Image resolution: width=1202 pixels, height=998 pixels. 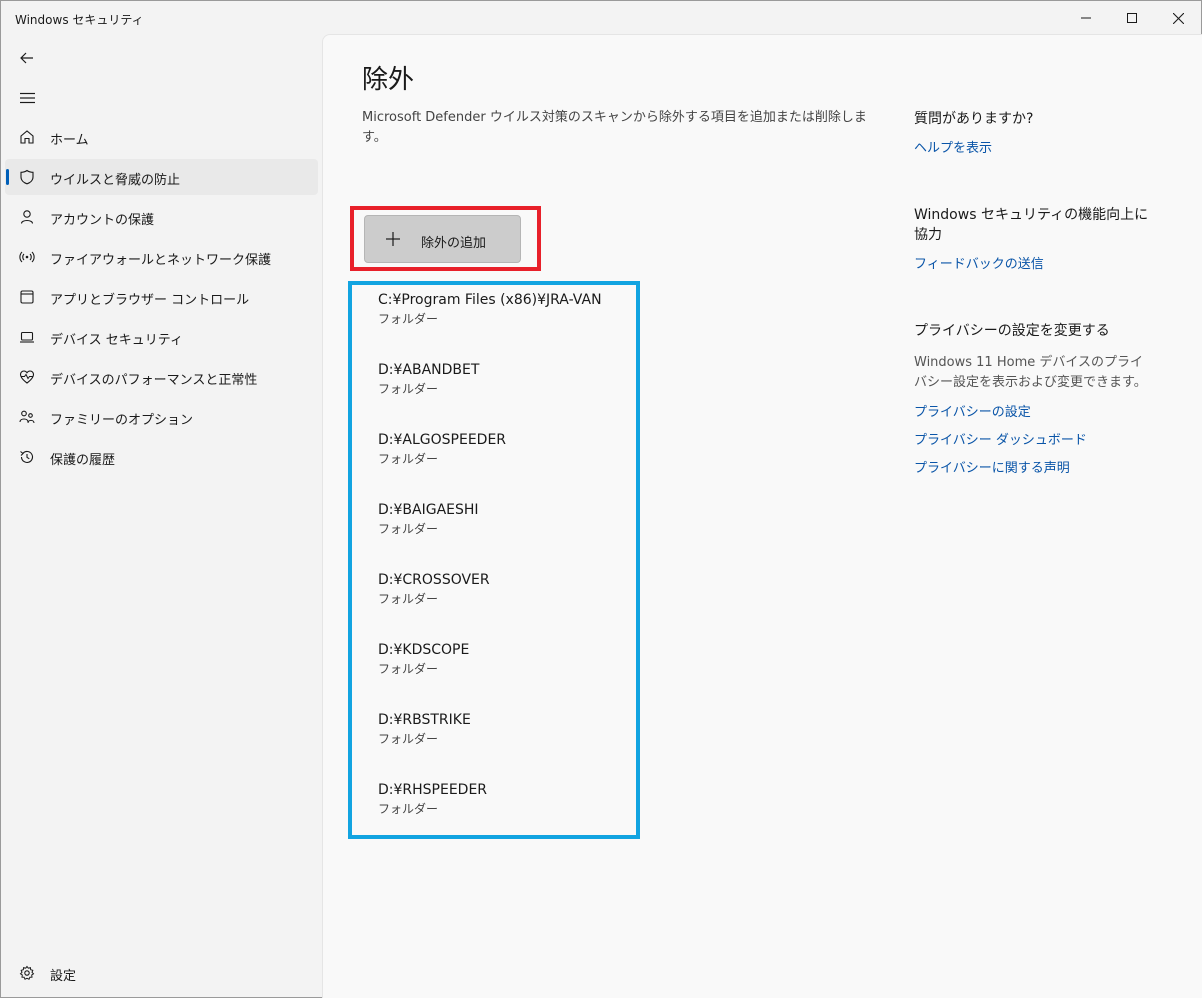 I want to click on close-button, so click(x=1178, y=18).